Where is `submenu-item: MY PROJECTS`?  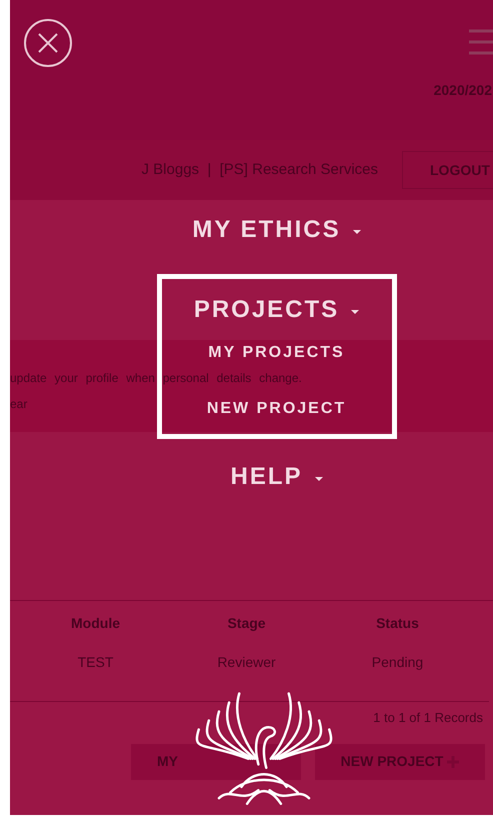 submenu-item: MY PROJECTS is located at coordinates (276, 353).